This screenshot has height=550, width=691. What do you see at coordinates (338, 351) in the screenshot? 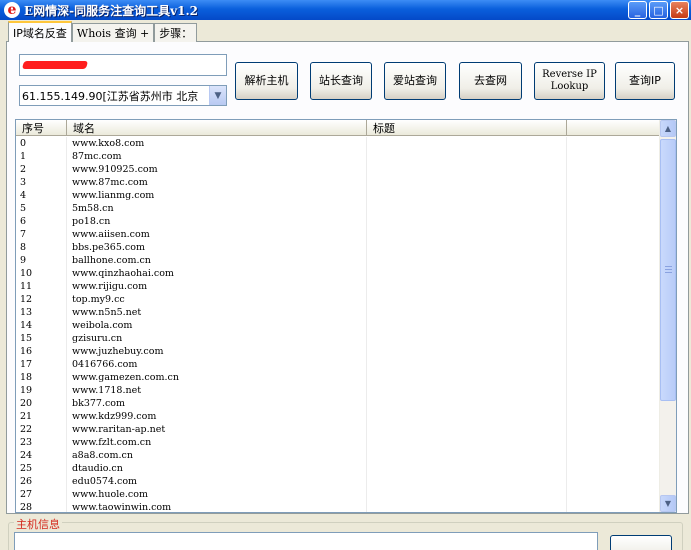
I see `table-row: 16 www.juzhebuy.com` at bounding box center [338, 351].